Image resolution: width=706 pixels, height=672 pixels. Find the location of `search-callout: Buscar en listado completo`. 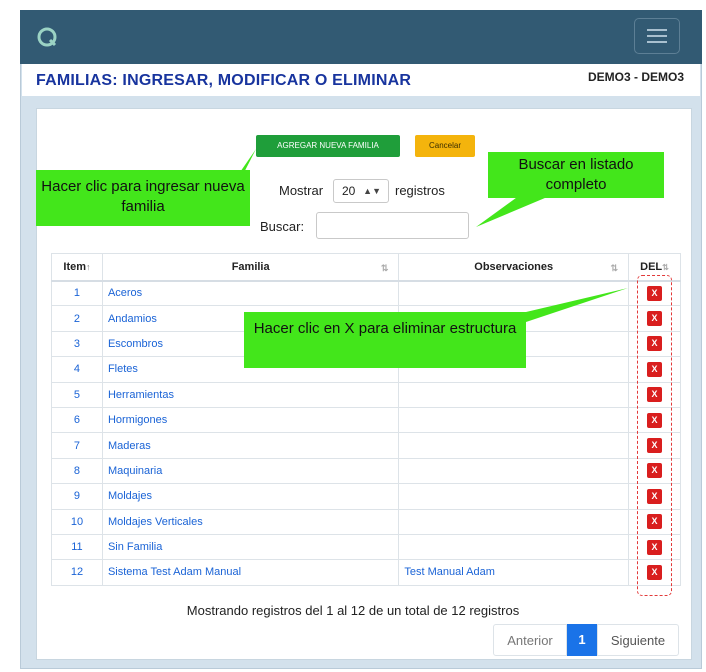

search-callout: Buscar en listado completo is located at coordinates (576, 175).